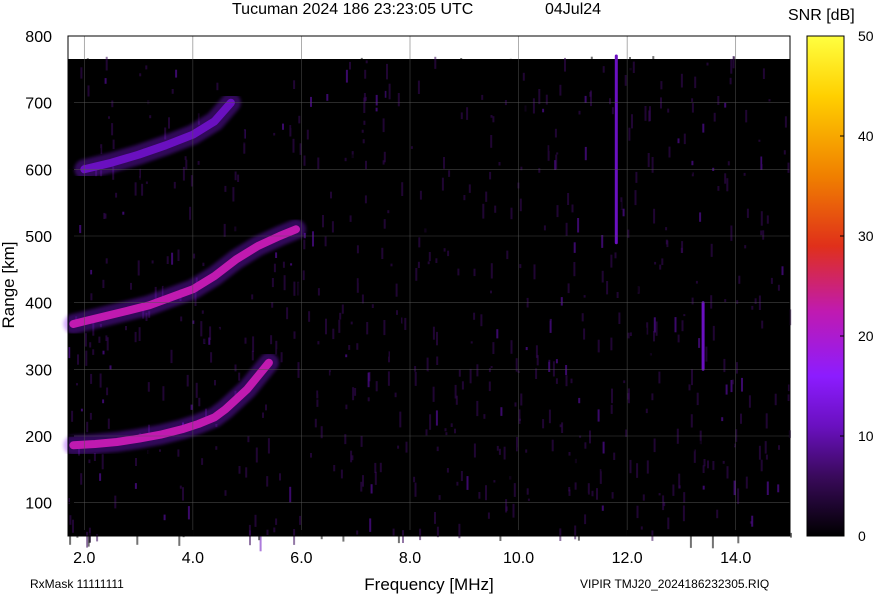  Describe the element at coordinates (38, 304) in the screenshot. I see `y-tick-label: 400` at that location.